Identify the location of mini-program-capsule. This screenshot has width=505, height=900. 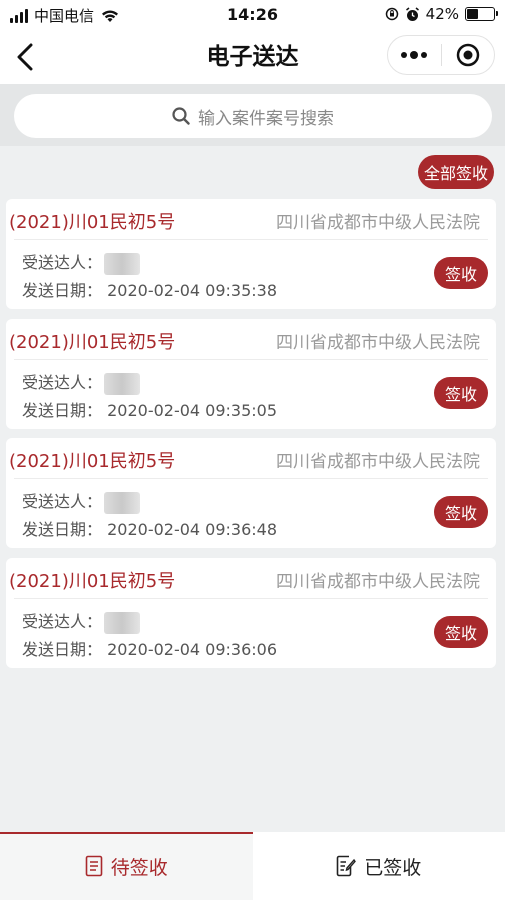
(441, 55).